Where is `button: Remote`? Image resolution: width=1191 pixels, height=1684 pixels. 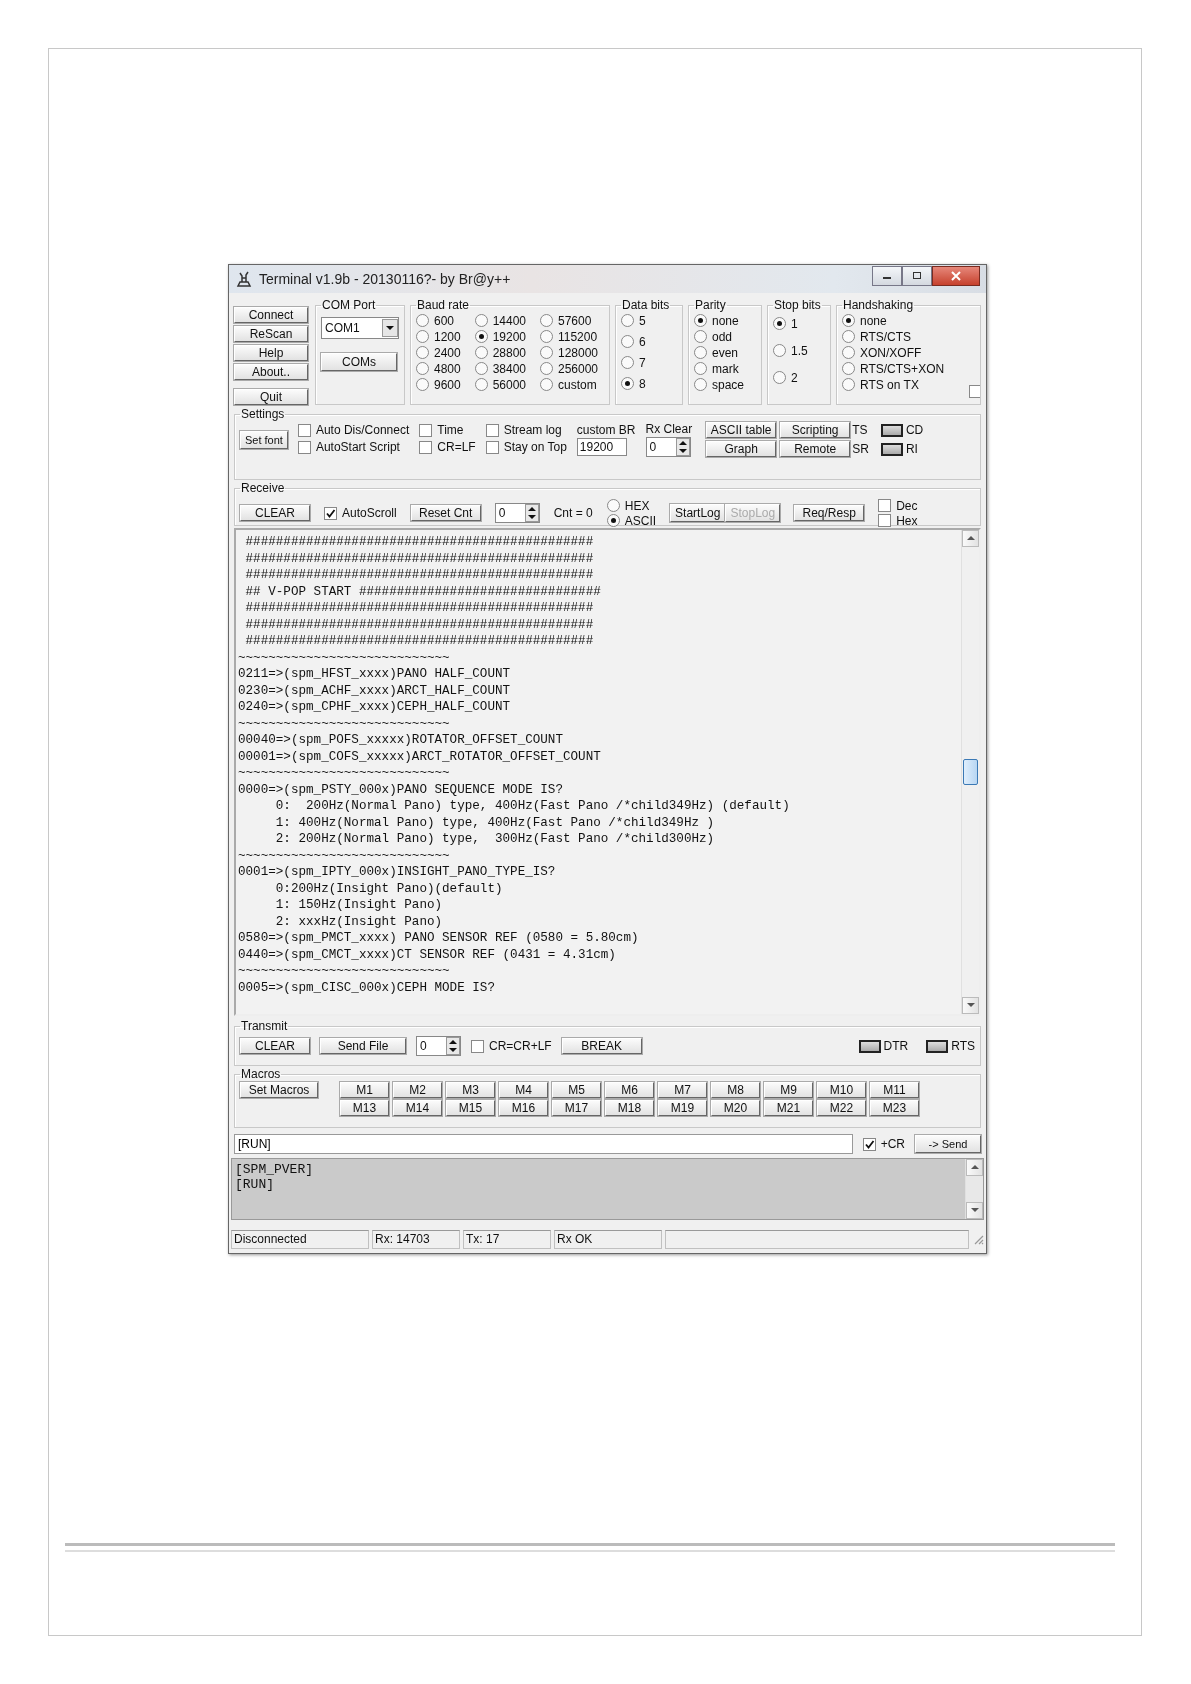 button: Remote is located at coordinates (815, 449).